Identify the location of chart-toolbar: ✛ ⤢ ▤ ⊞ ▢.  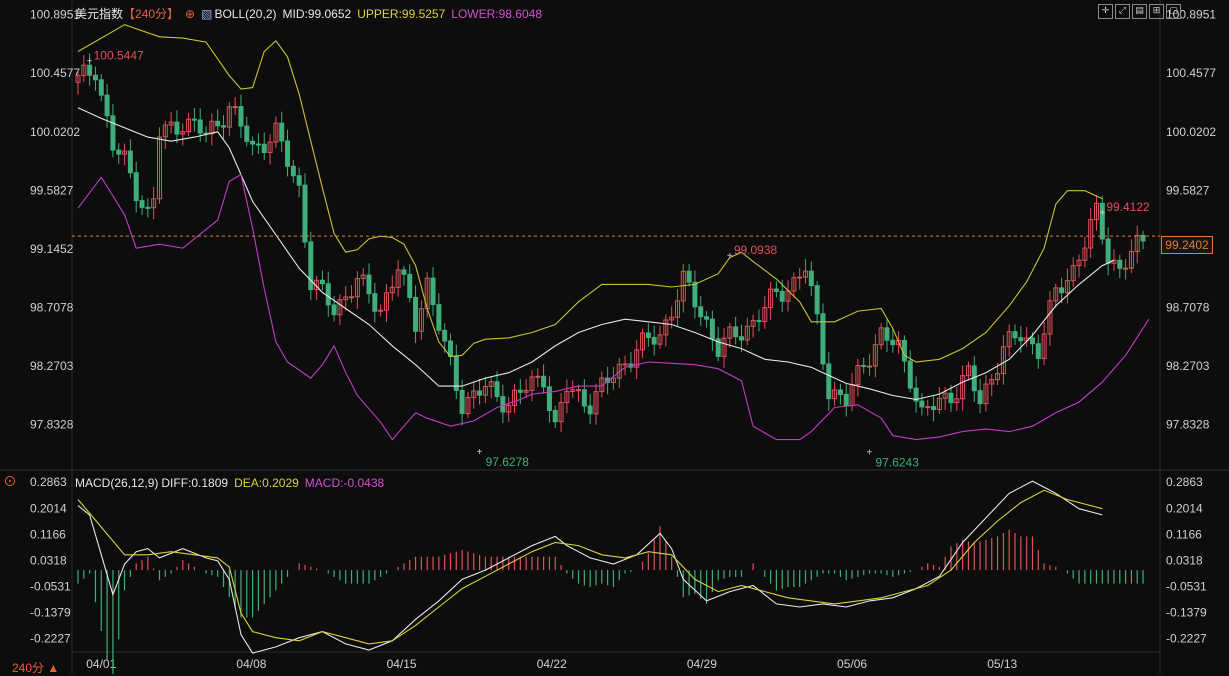
(1139, 11).